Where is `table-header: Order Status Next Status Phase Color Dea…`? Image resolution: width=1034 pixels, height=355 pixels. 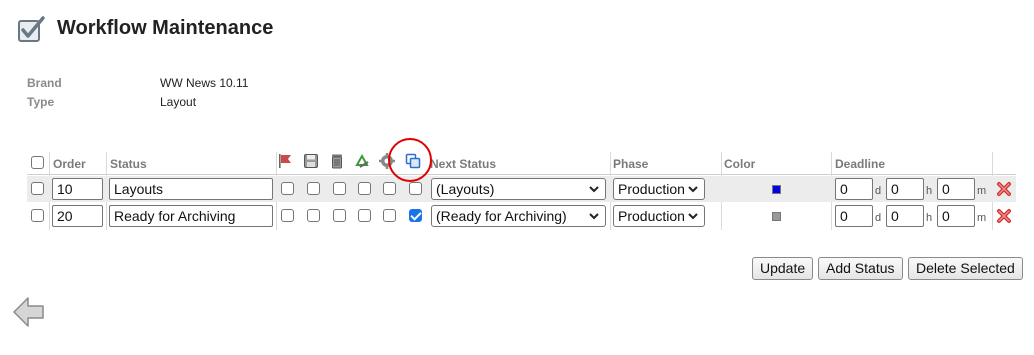
table-header: Order Status Next Status Phase Color Dea… is located at coordinates (521, 163).